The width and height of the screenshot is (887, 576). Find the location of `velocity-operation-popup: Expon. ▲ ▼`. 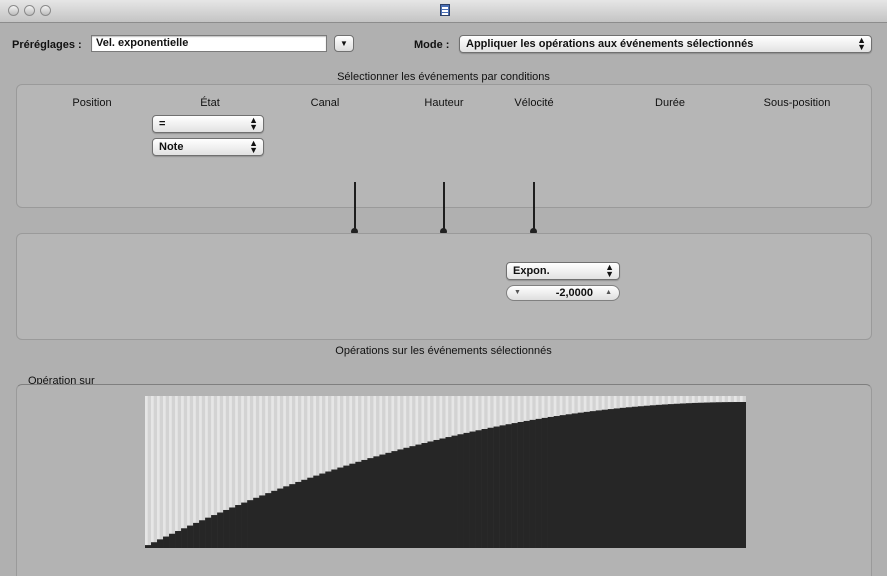

velocity-operation-popup: Expon. ▲ ▼ is located at coordinates (563, 271).